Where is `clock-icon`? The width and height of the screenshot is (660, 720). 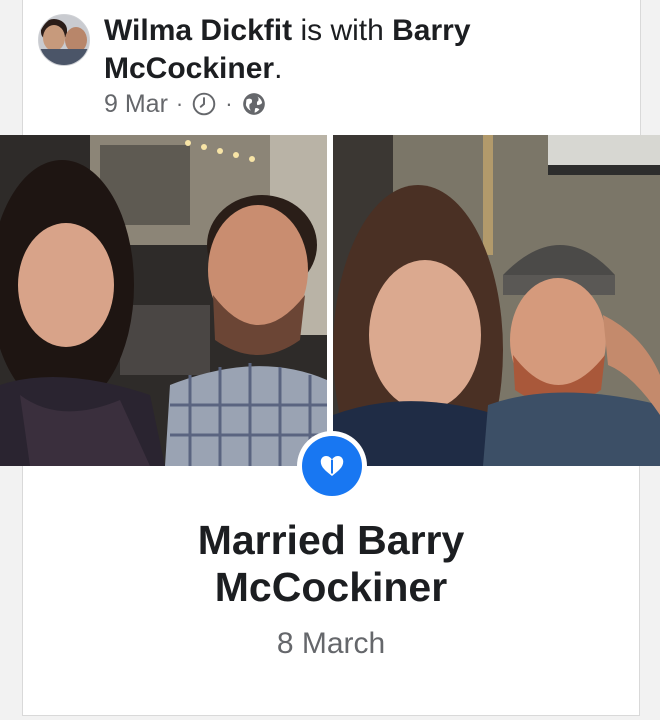 clock-icon is located at coordinates (204, 104).